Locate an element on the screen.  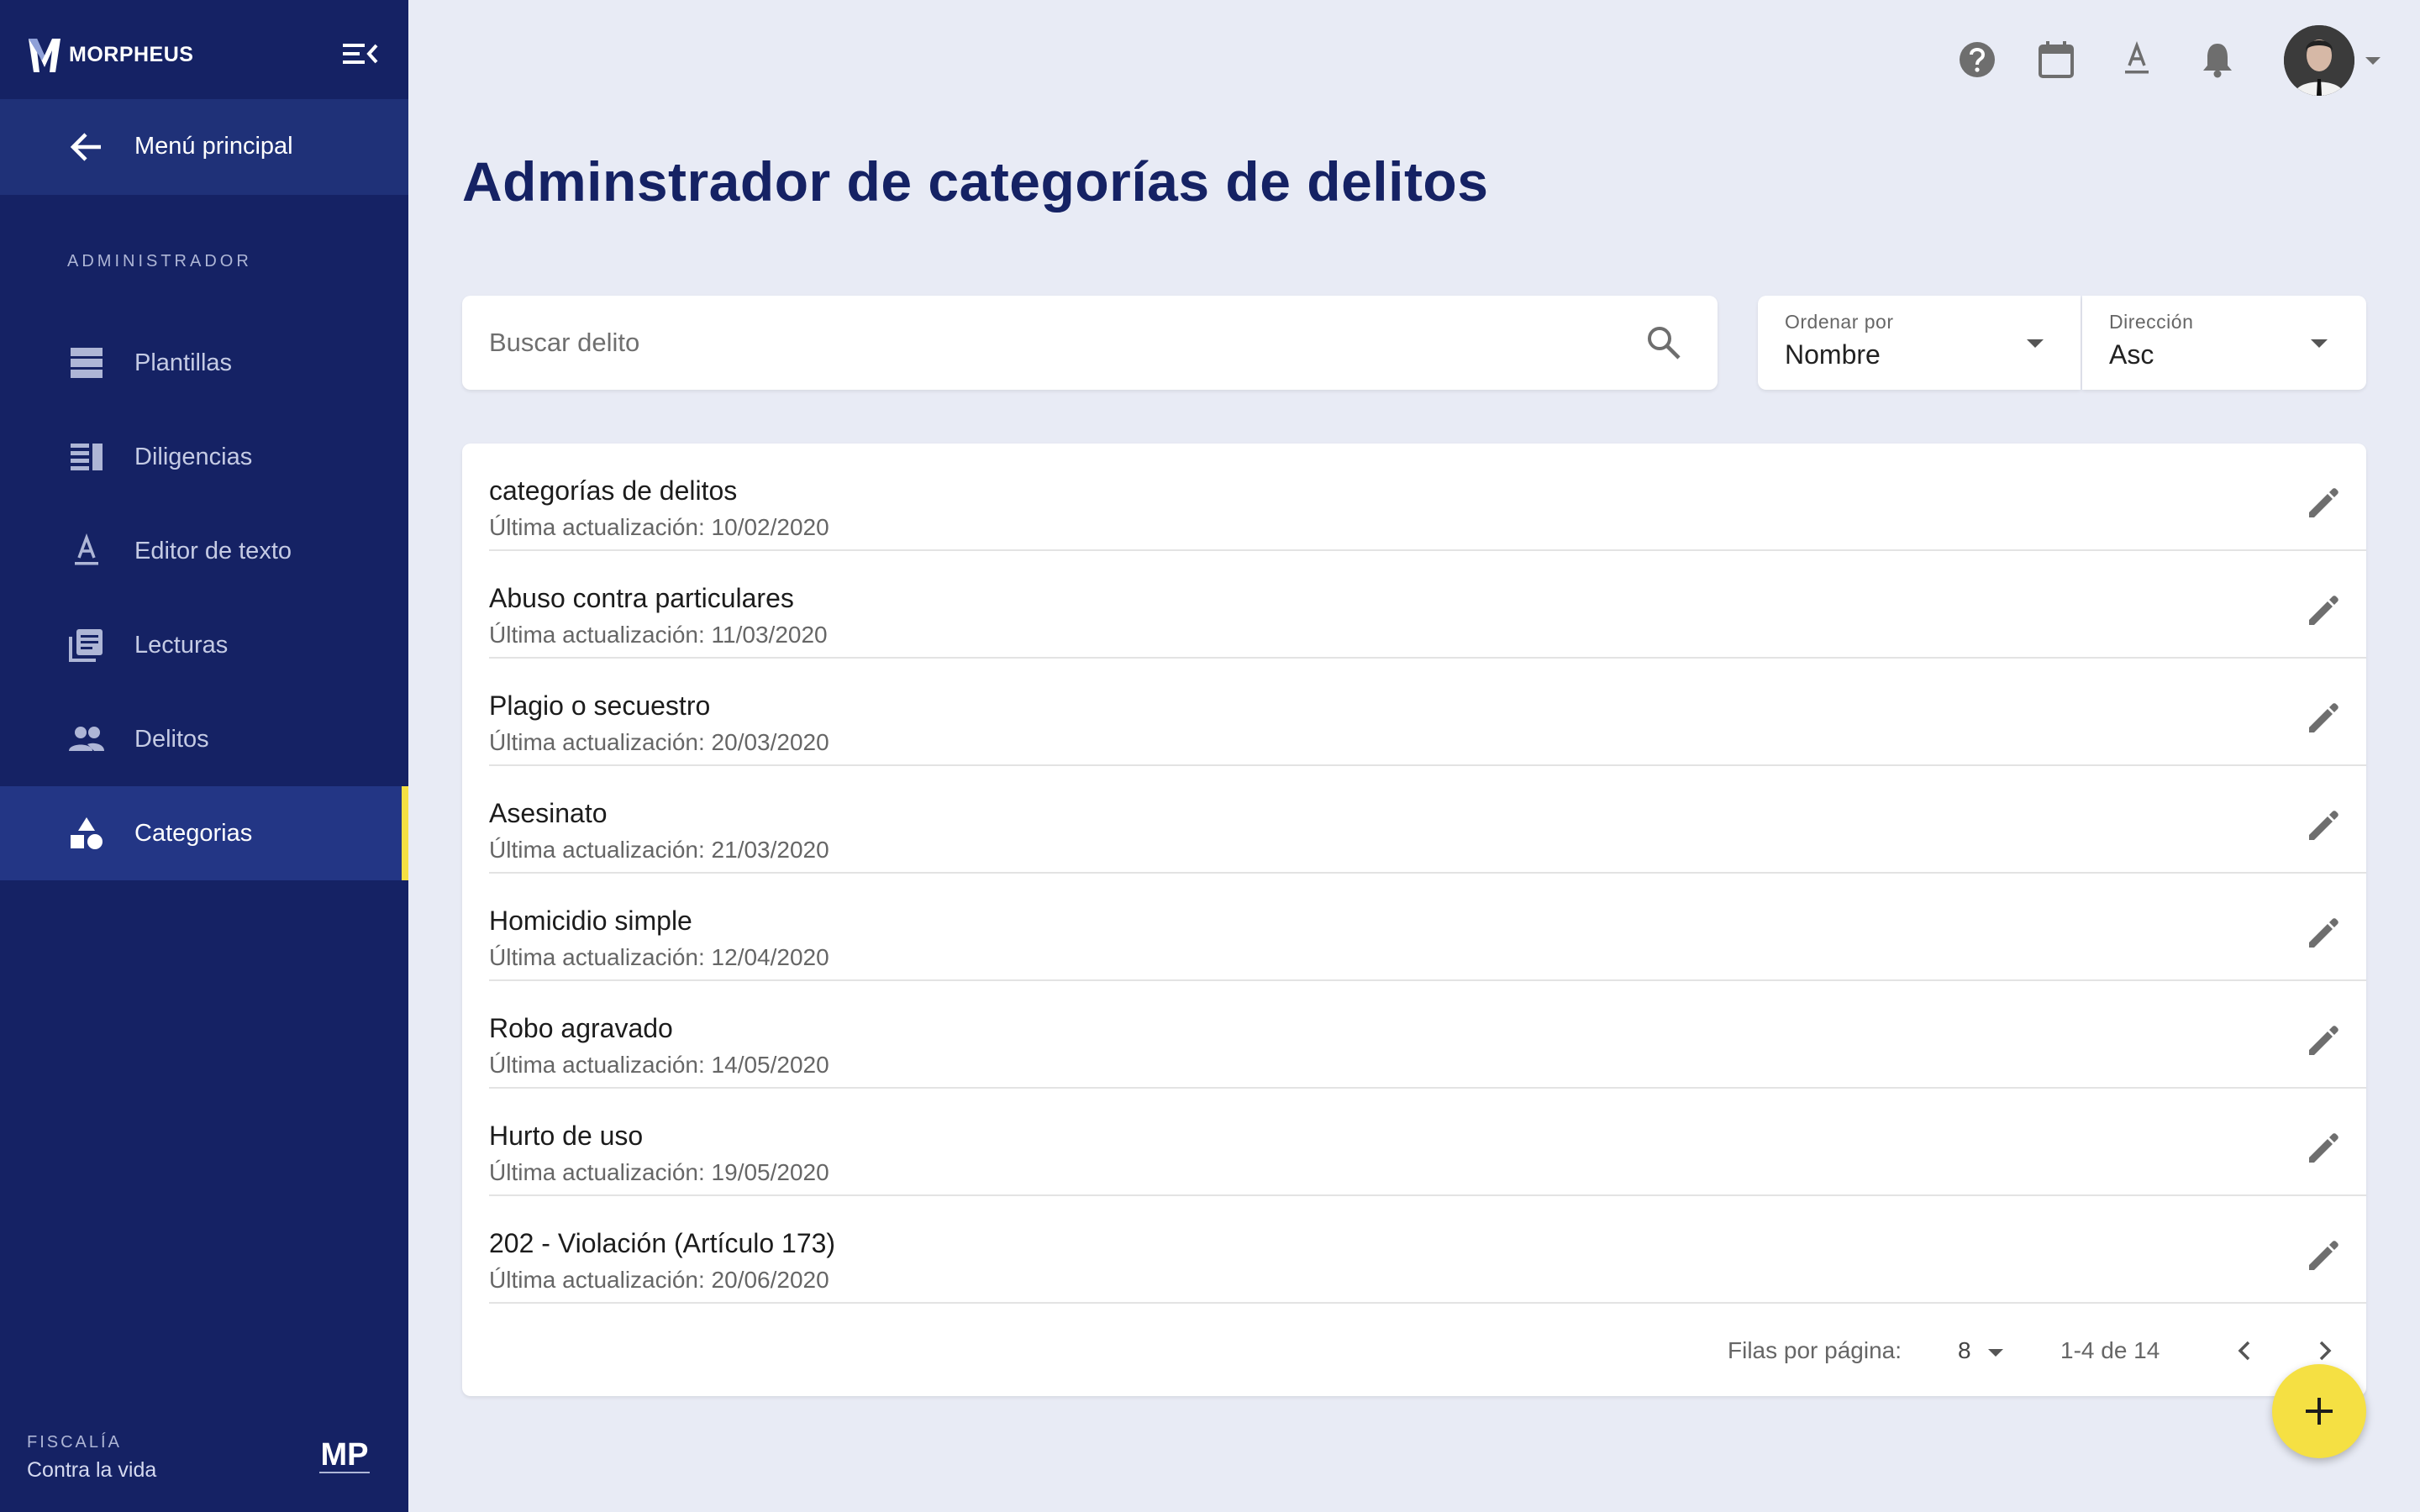
notifications-icon is located at coordinates (2217, 60).